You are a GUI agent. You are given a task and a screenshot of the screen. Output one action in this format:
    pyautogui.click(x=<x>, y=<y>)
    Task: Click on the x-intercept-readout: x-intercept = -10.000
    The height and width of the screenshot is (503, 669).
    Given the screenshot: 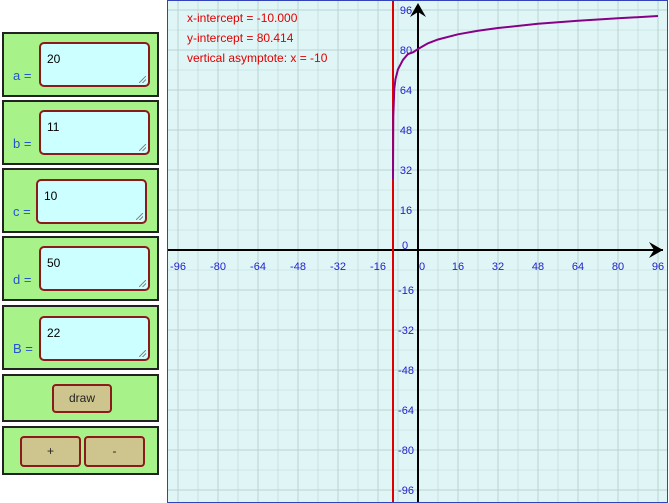 What is the action you would take?
    pyautogui.click(x=242, y=18)
    